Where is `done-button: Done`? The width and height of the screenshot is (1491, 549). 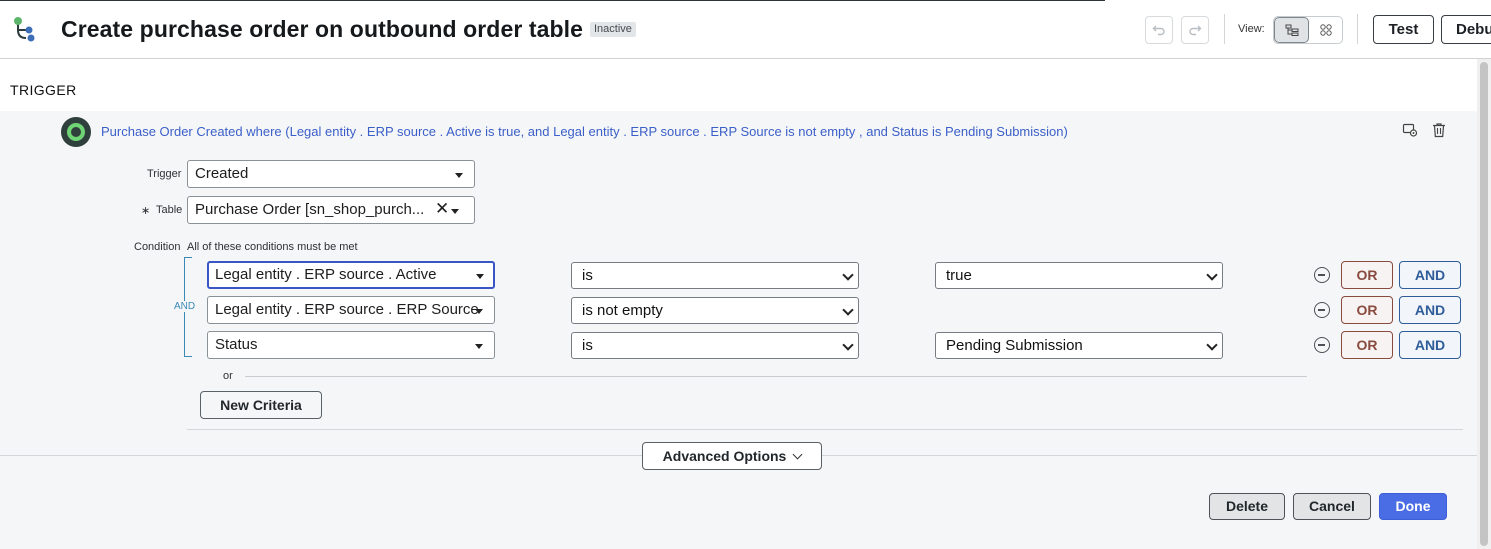
done-button: Done is located at coordinates (1413, 506).